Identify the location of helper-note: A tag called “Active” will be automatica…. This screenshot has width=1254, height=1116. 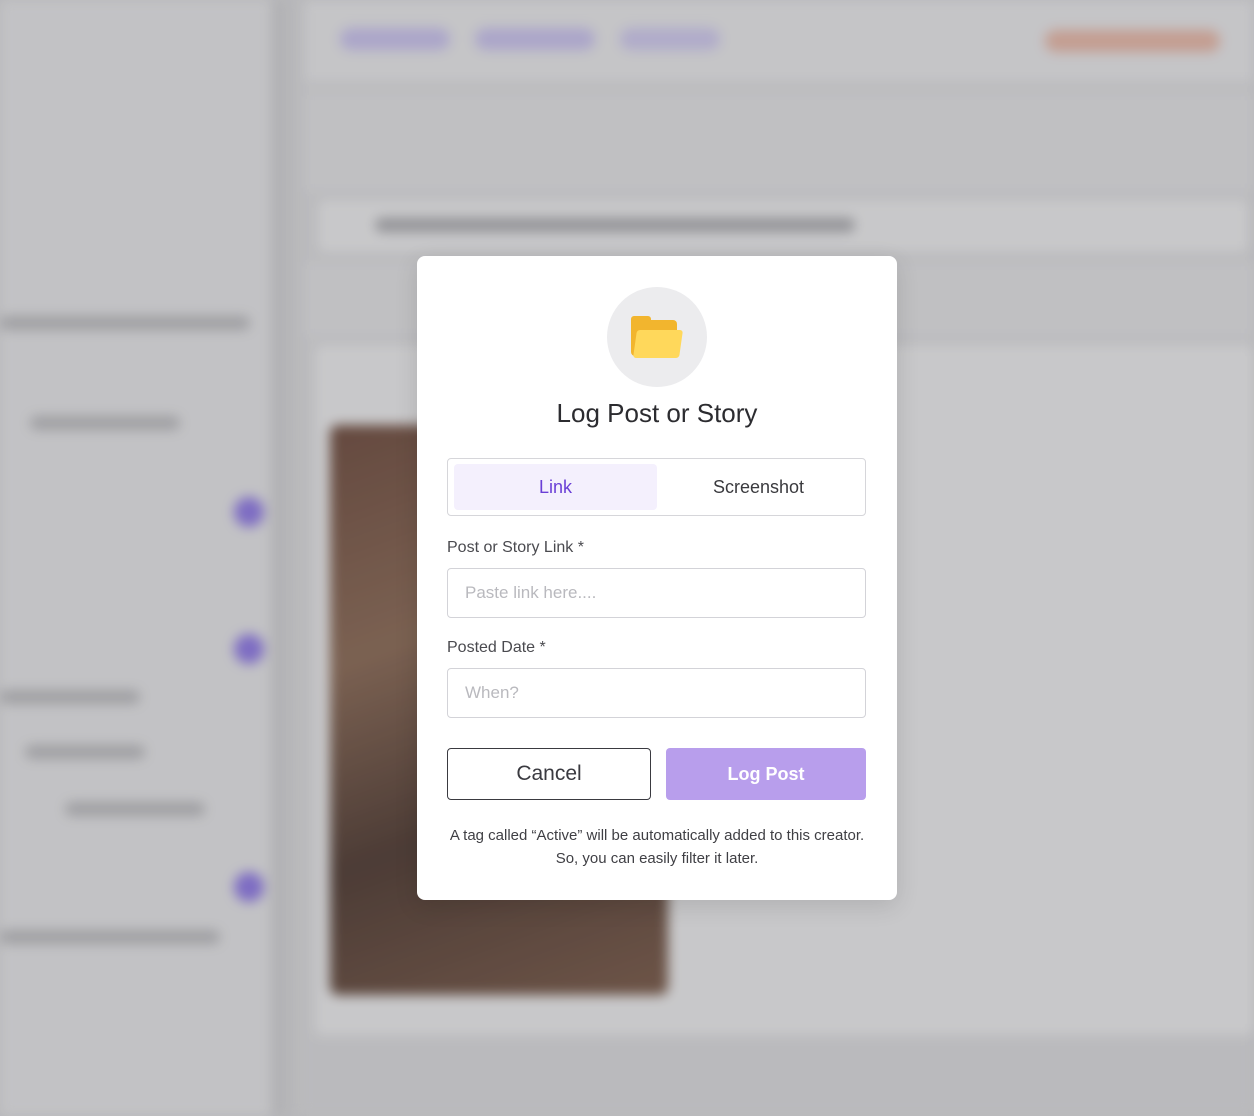
(657, 847).